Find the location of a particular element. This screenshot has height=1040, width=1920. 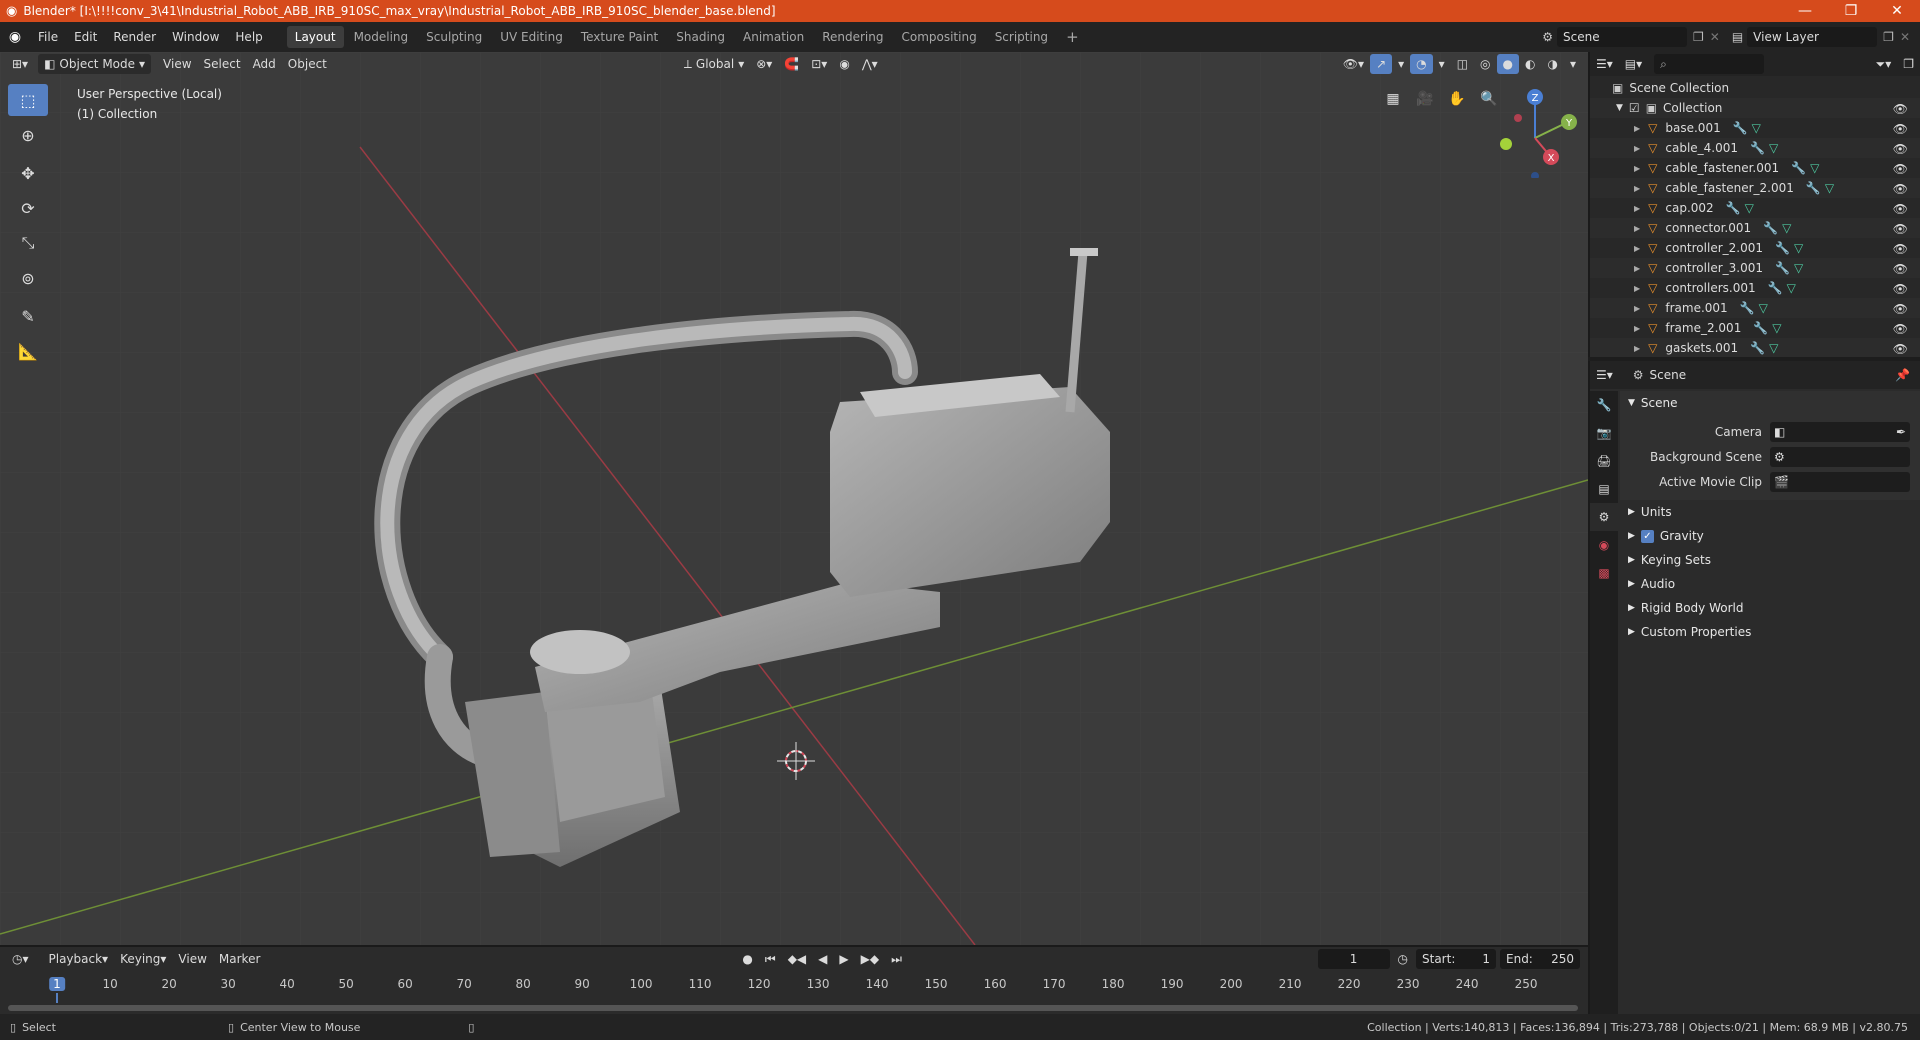

jump-end-button: ⏭ is located at coordinates (896, 959).